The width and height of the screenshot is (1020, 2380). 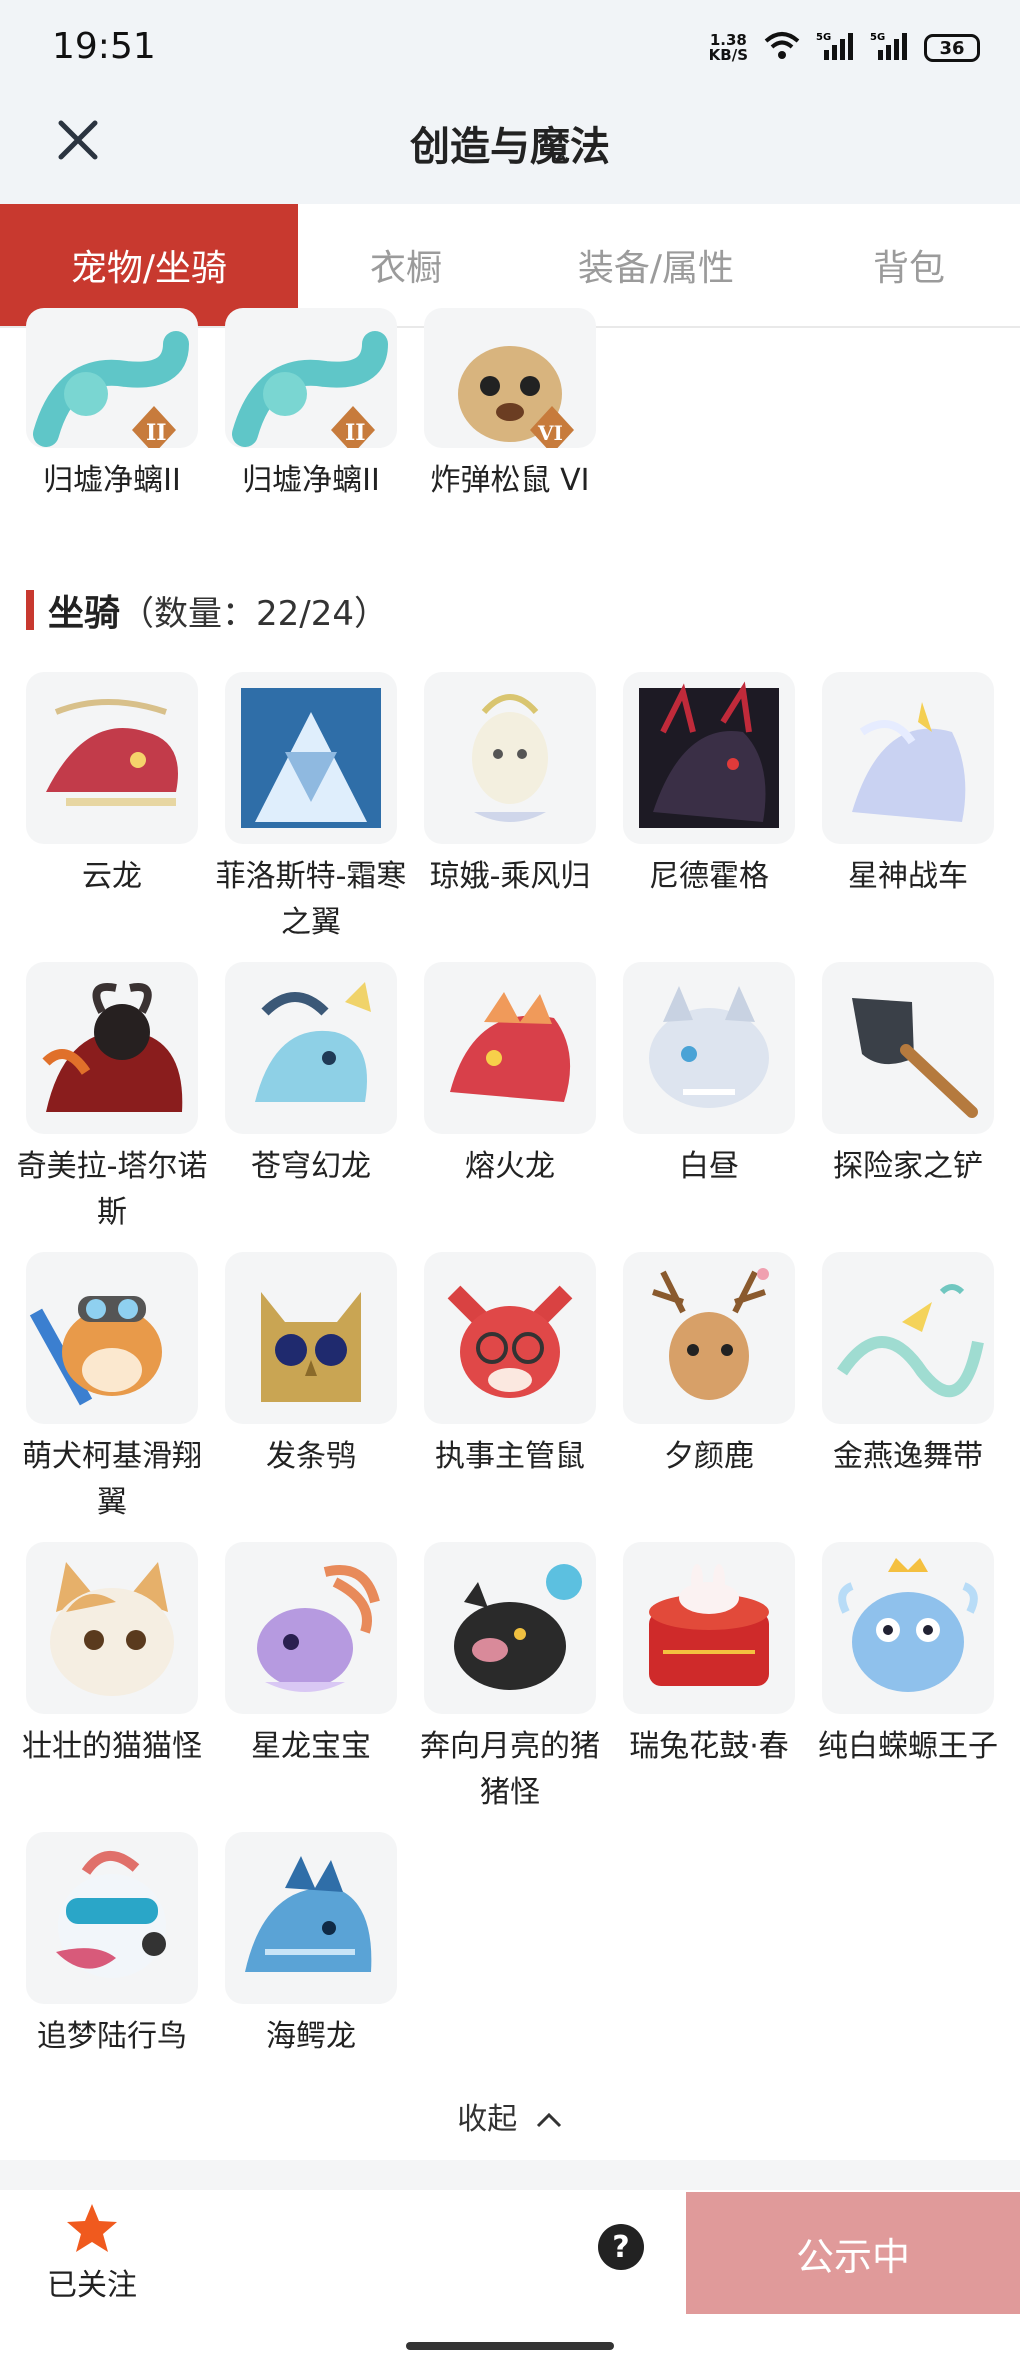 I want to click on mount-item: 琼娥-乘风归, so click(x=510, y=786).